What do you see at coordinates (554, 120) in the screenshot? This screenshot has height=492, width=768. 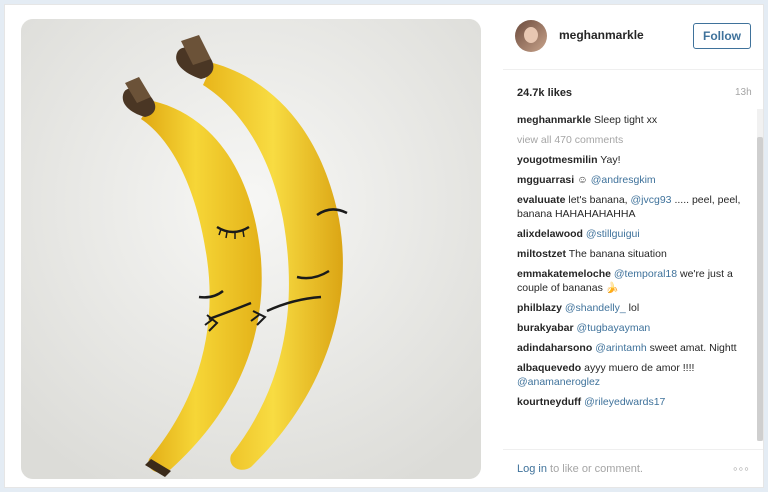 I see `caption-username: meghanmarkle` at bounding box center [554, 120].